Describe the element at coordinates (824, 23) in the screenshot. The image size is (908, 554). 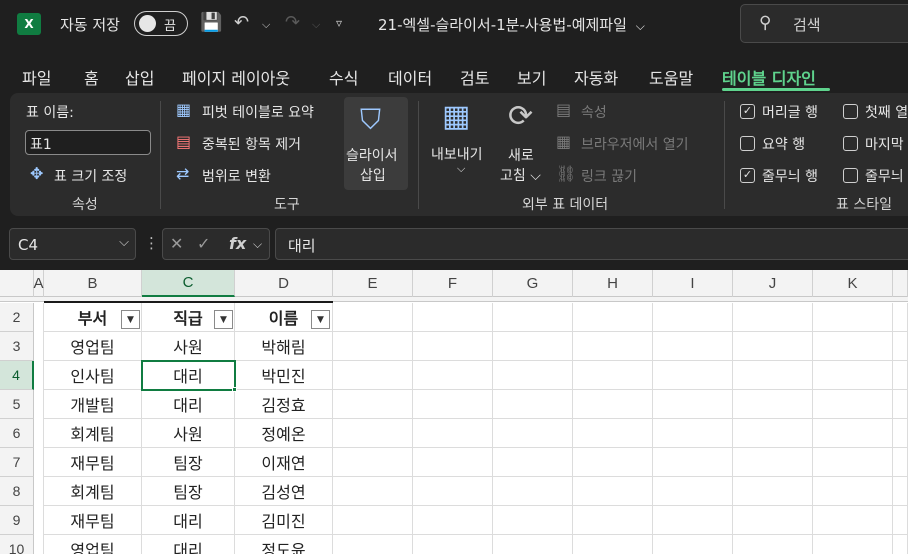
I see `search-box: ⚲ 검색` at that location.